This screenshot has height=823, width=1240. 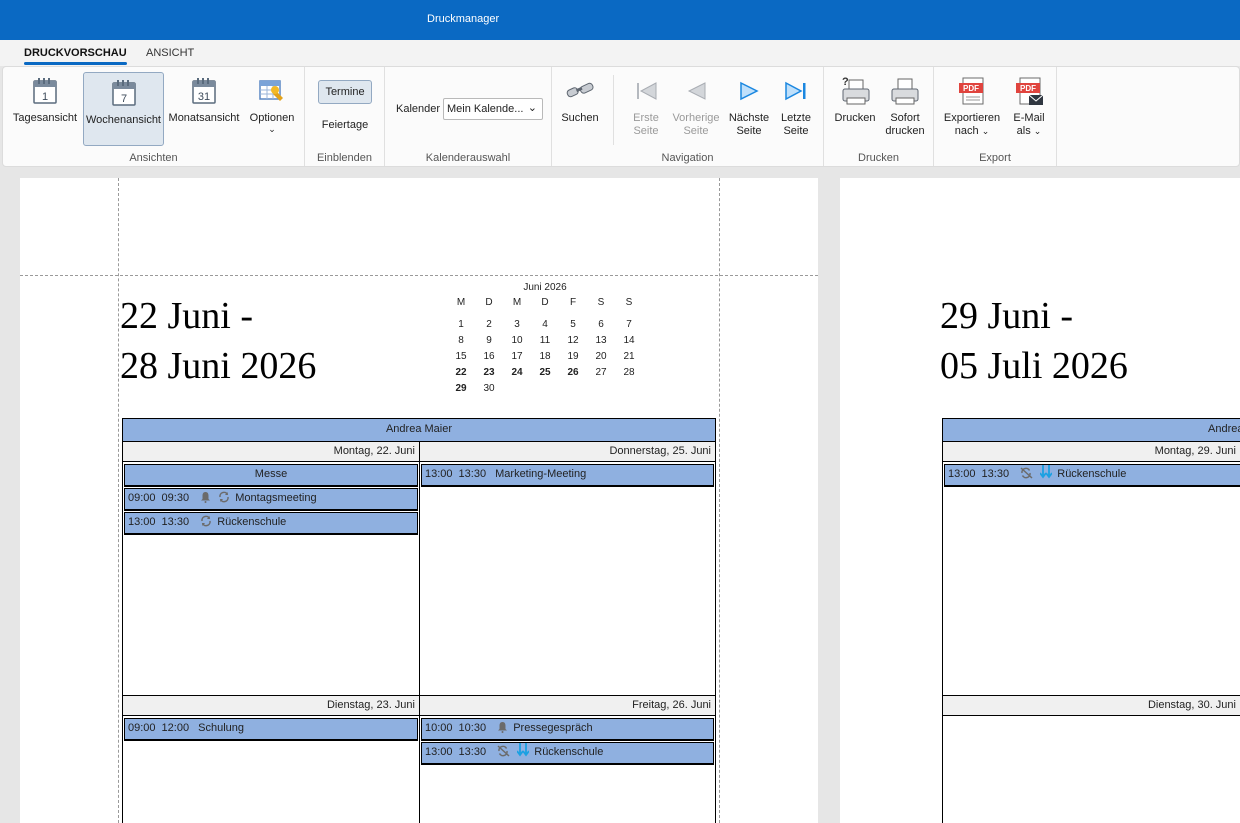 What do you see at coordinates (601, 324) in the screenshot?
I see `mini-calendar-day: 6` at bounding box center [601, 324].